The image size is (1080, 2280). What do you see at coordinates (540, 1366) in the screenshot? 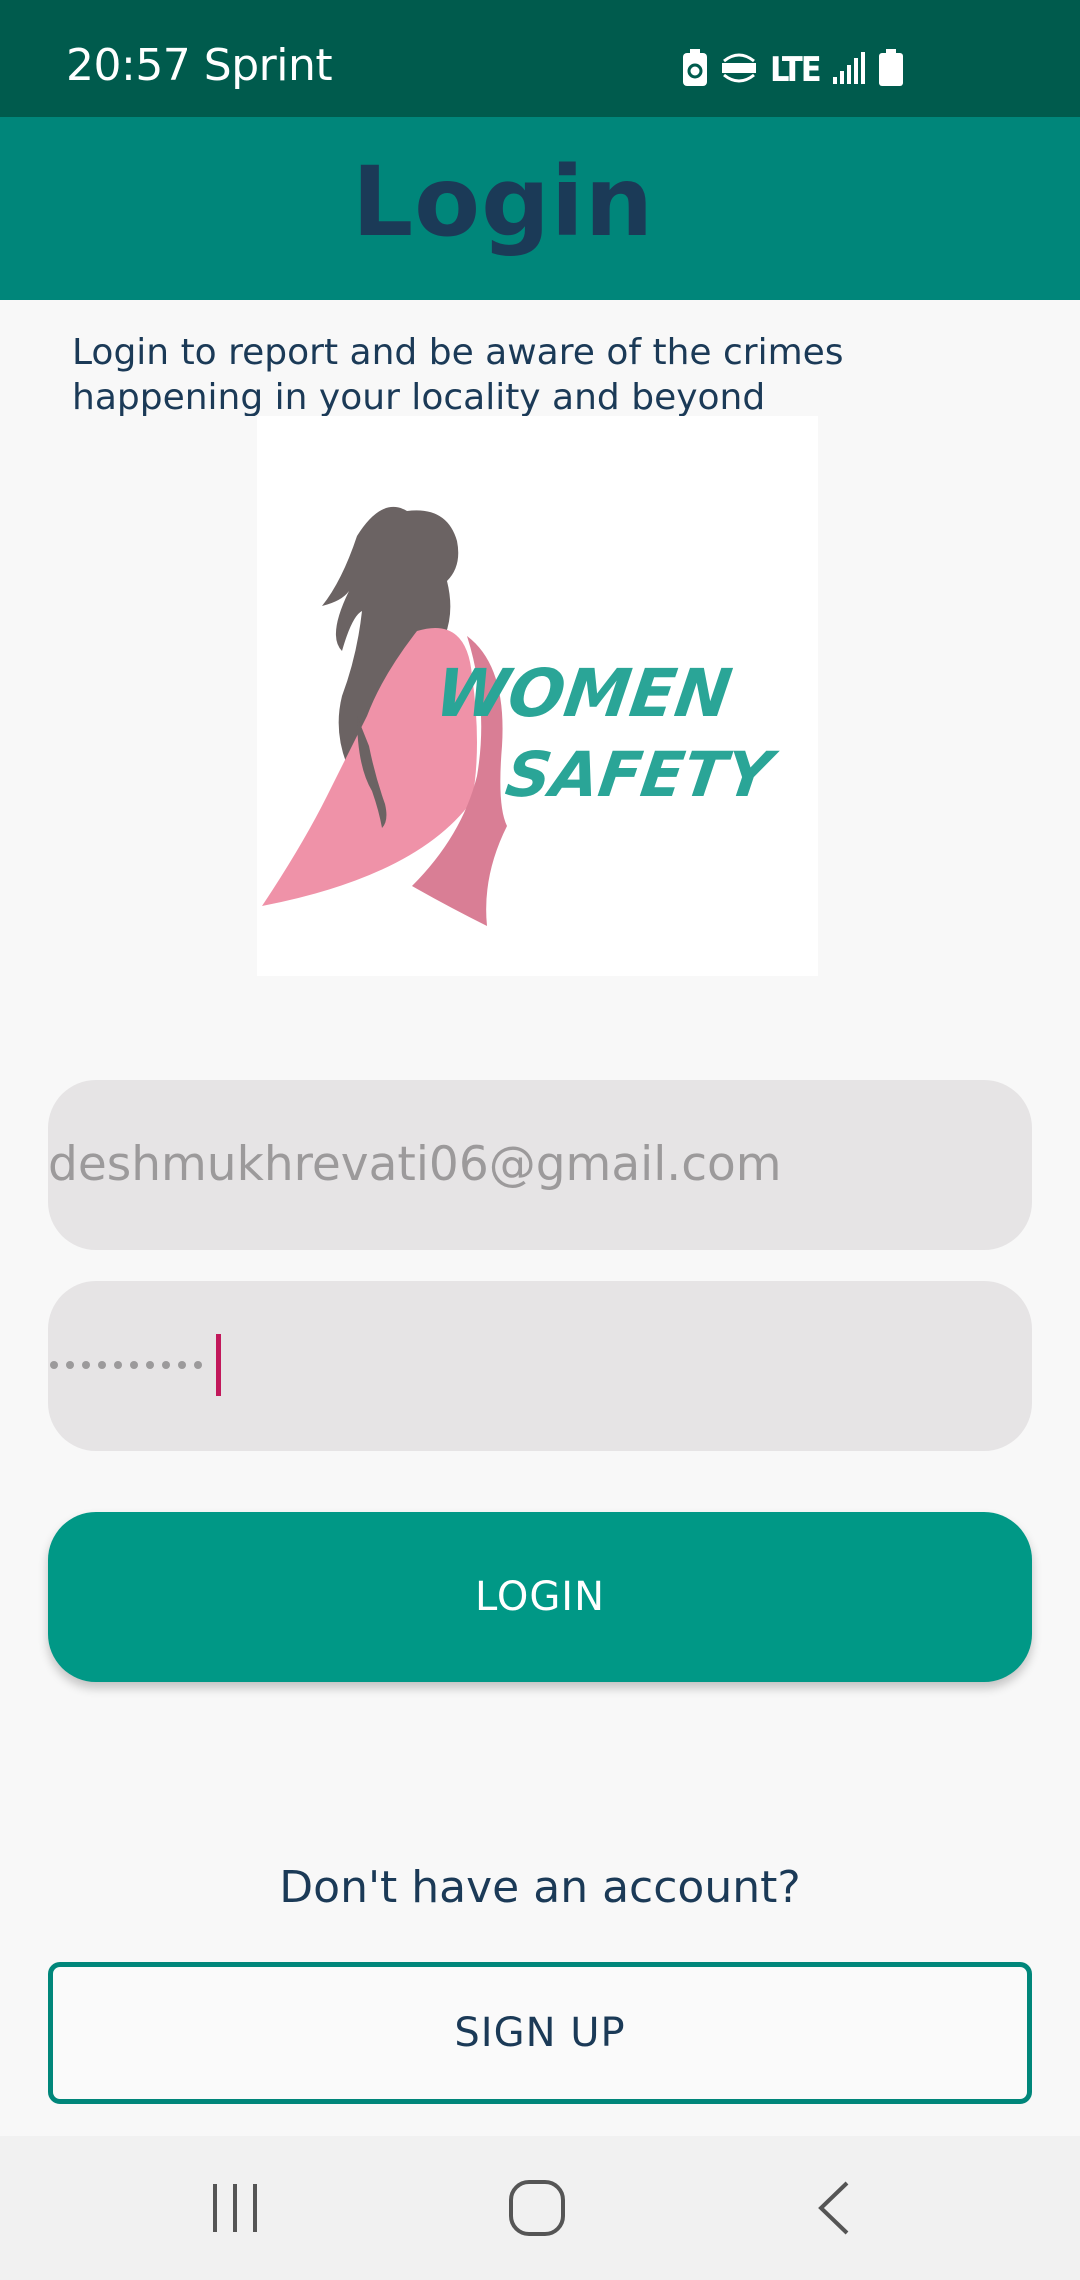
I see `password-field` at bounding box center [540, 1366].